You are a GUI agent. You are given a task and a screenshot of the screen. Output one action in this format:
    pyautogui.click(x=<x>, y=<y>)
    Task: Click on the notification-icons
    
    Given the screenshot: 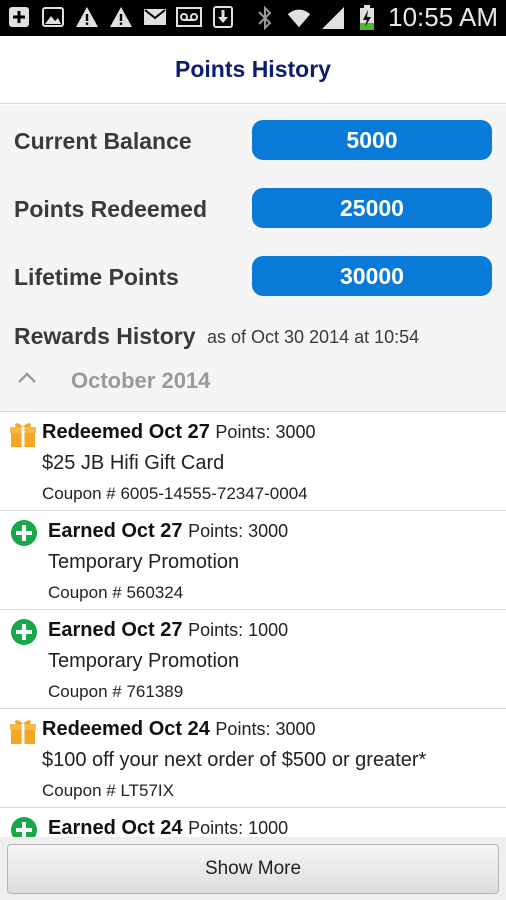 What is the action you would take?
    pyautogui.click(x=121, y=17)
    